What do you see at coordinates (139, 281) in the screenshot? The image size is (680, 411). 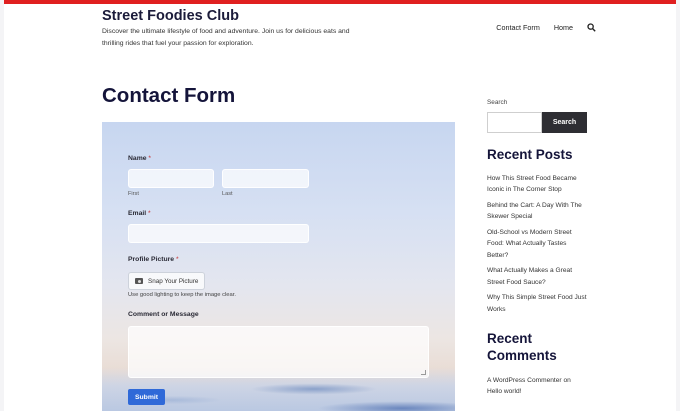 I see `camera-icon` at bounding box center [139, 281].